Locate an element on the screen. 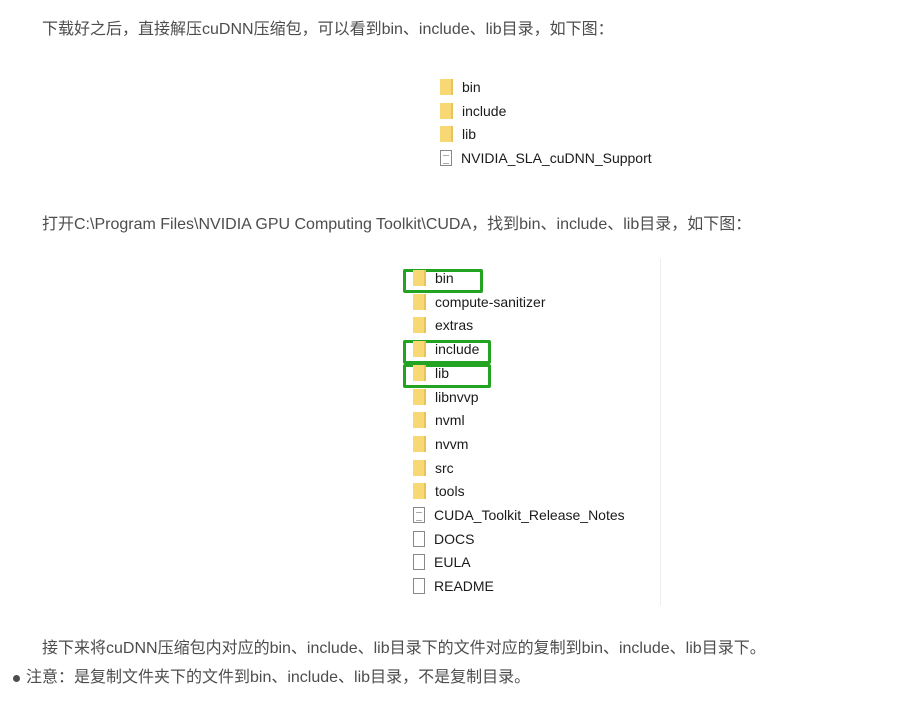 The height and width of the screenshot is (707, 900). note-text: 注意：是复制文件夹下的文件到bin、include、lib目录，不是复制目录。 is located at coordinates (278, 677).